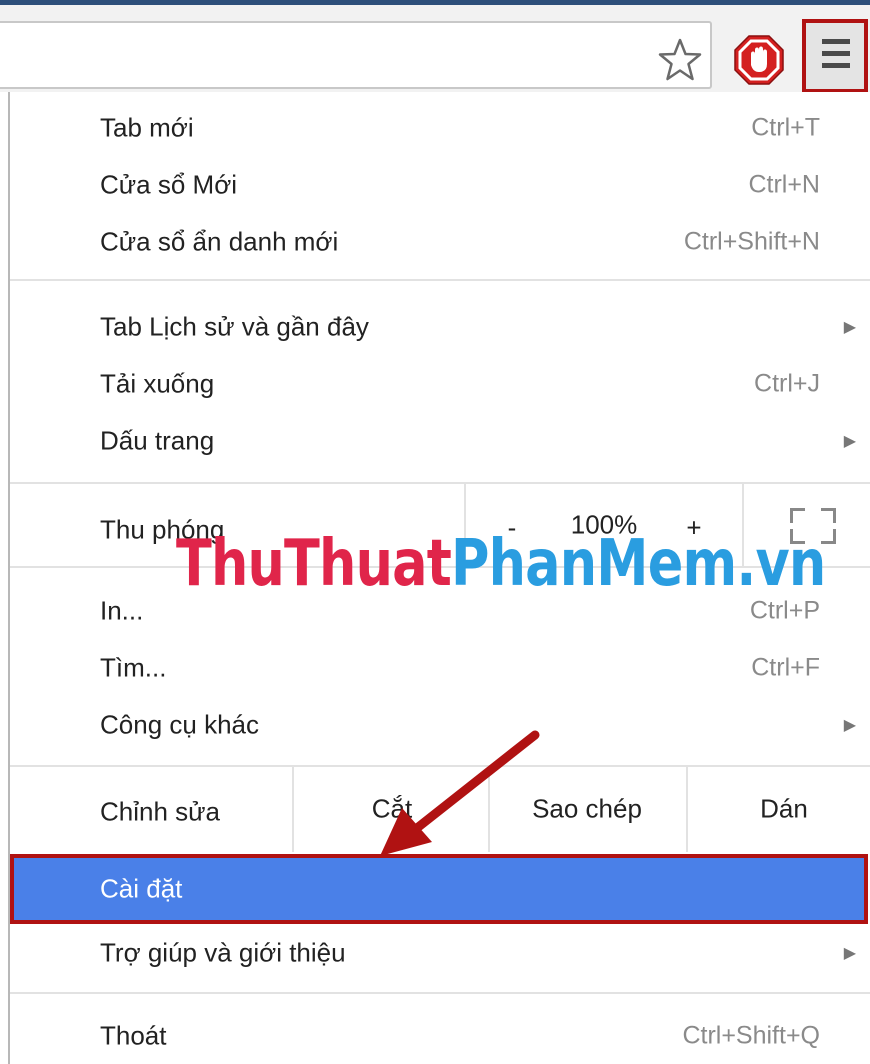 This screenshot has height=1064, width=870. Describe the element at coordinates (157, 383) in the screenshot. I see `menu-item-label: Tải xuống` at that location.